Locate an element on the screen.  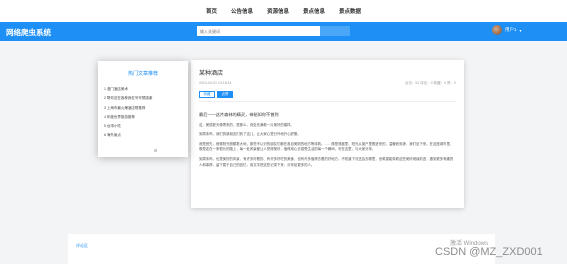
nav-item-resources: 资源信息 is located at coordinates (278, 11).